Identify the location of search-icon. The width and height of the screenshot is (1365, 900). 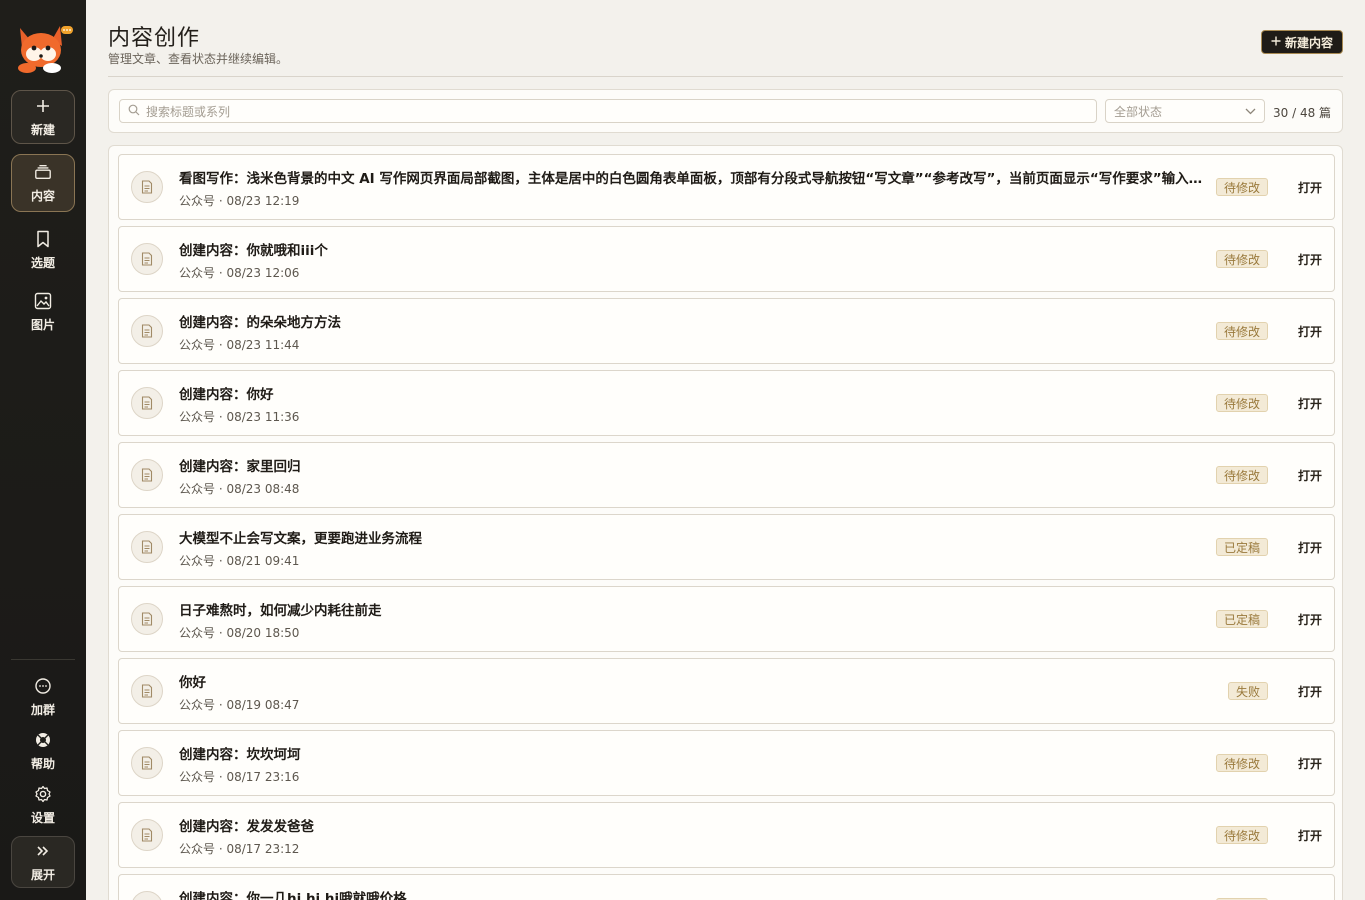
(134, 111).